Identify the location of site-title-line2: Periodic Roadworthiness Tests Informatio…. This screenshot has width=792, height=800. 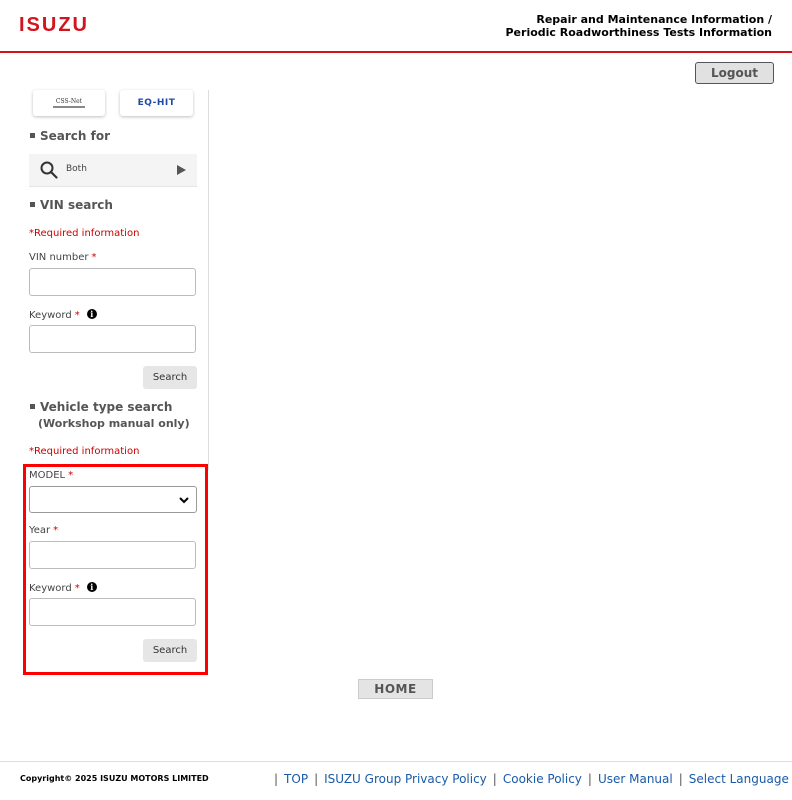
(639, 32).